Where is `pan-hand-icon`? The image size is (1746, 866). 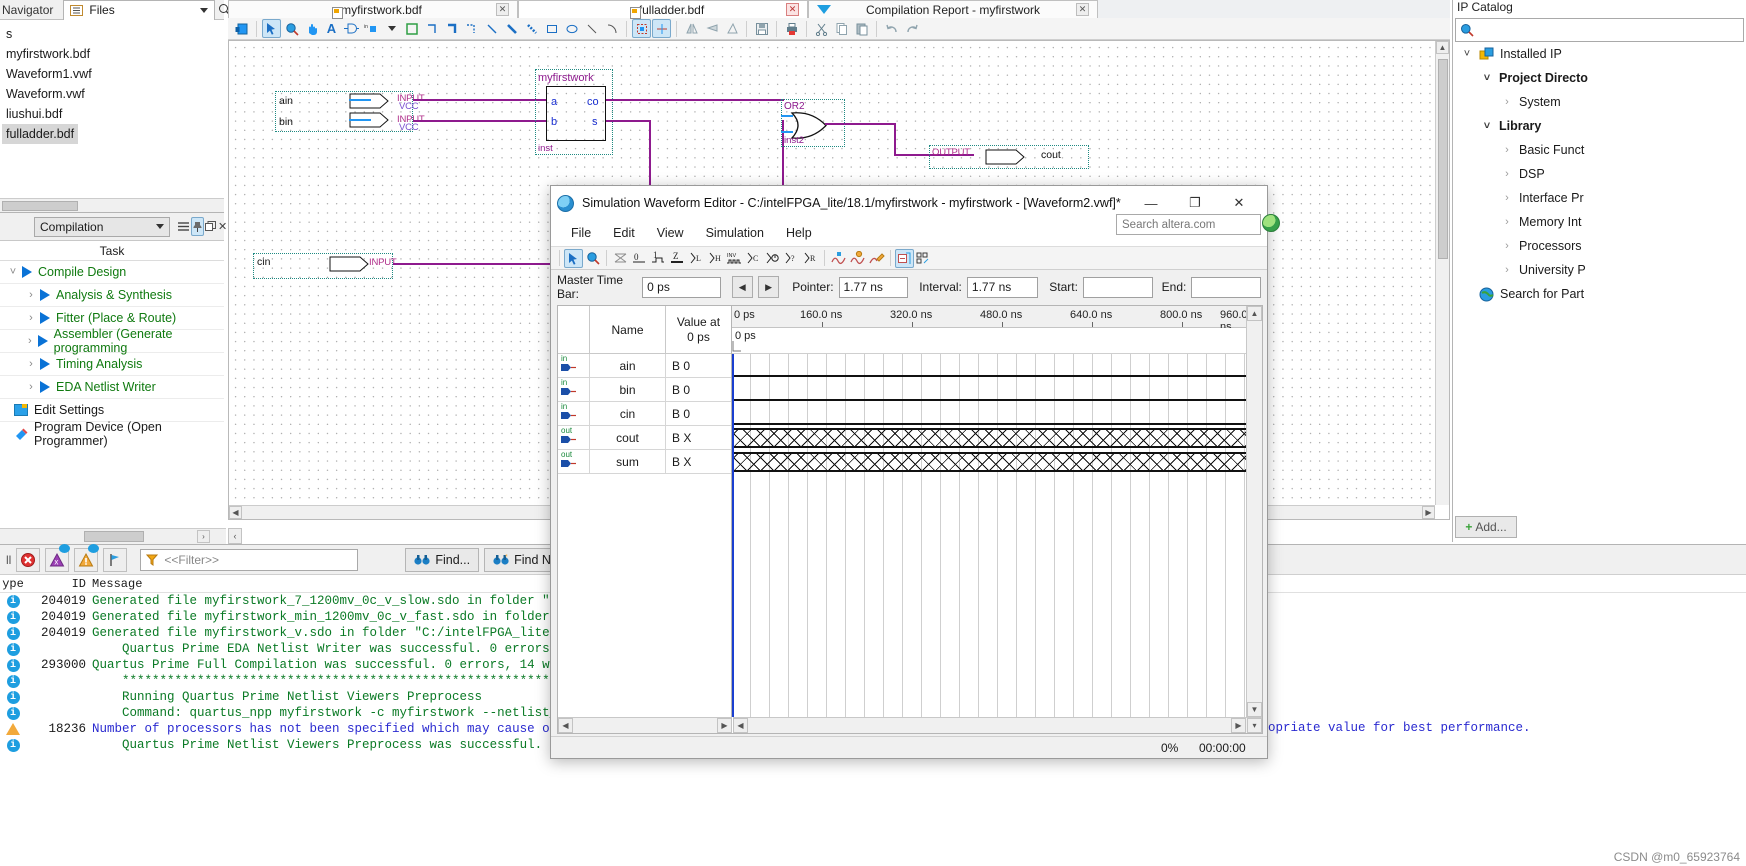 pan-hand-icon is located at coordinates (311, 28).